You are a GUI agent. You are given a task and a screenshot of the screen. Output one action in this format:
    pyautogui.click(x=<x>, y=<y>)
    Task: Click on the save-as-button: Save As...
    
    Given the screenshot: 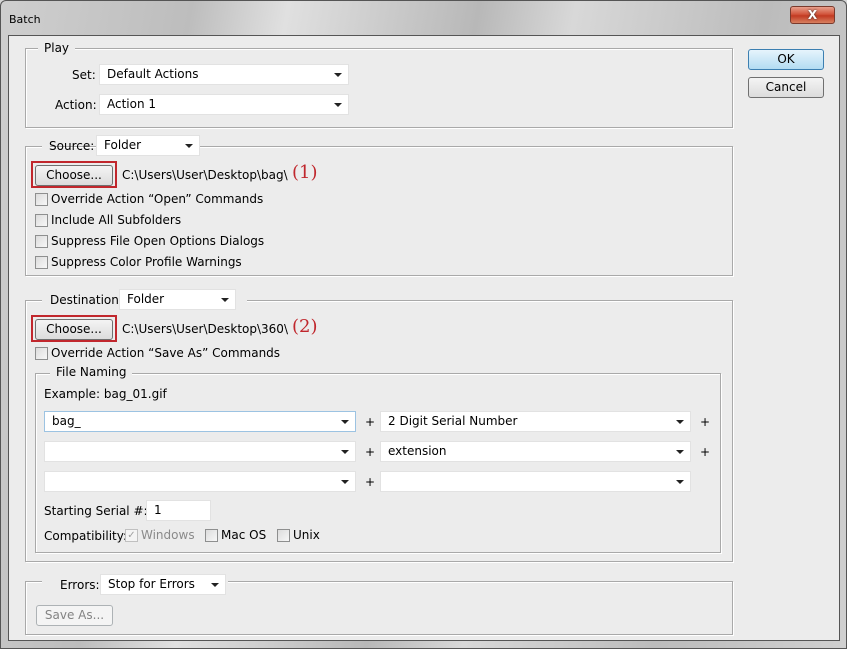 What is the action you would take?
    pyautogui.click(x=74, y=615)
    